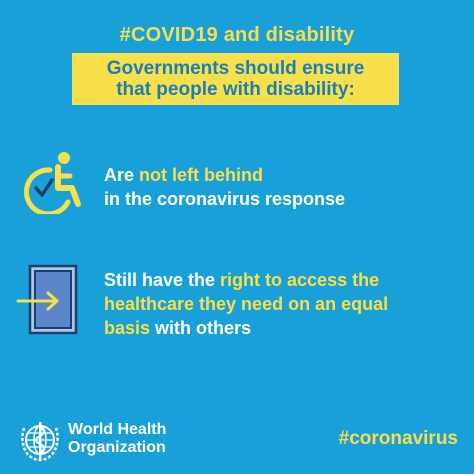 Image resolution: width=474 pixels, height=474 pixels. I want to click on item1-line2: in the coronavirus response, so click(225, 199).